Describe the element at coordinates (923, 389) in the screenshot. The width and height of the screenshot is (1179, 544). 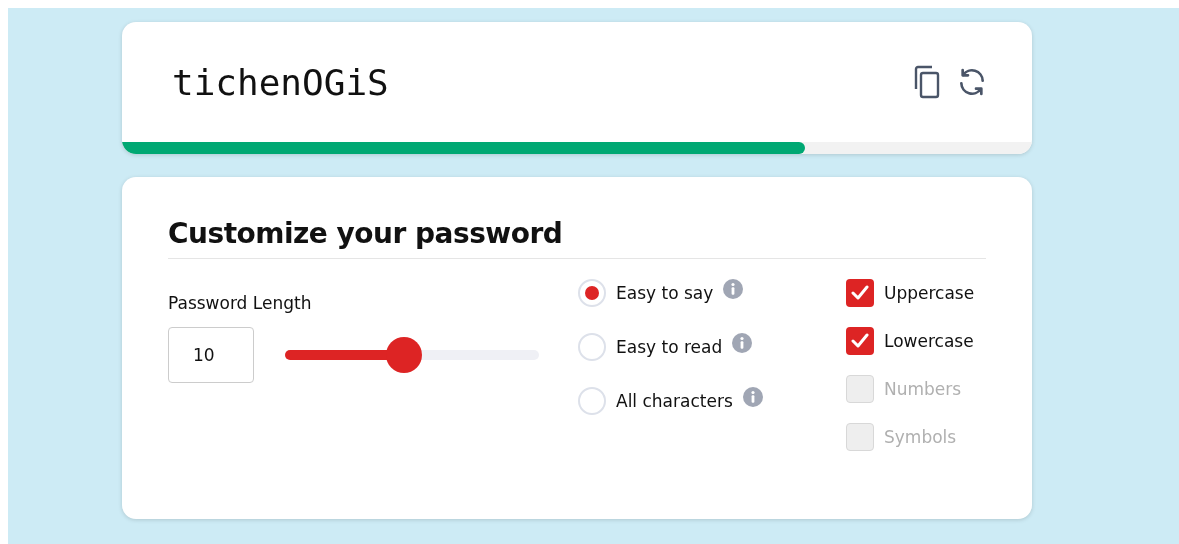
I see `option-label: Numbers` at that location.